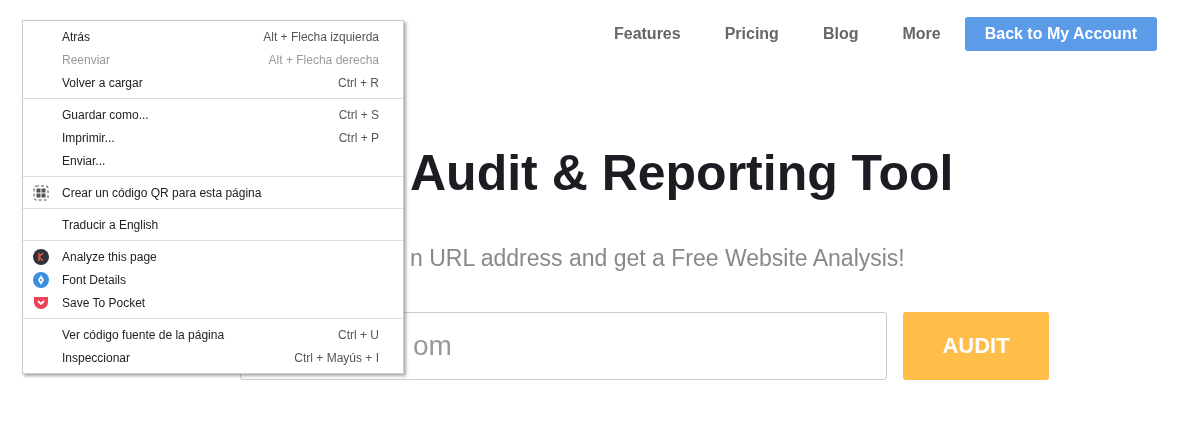 This screenshot has height=427, width=1178. What do you see at coordinates (336, 358) in the screenshot?
I see `shortcut-label: Ctrl + Mayús + I` at bounding box center [336, 358].